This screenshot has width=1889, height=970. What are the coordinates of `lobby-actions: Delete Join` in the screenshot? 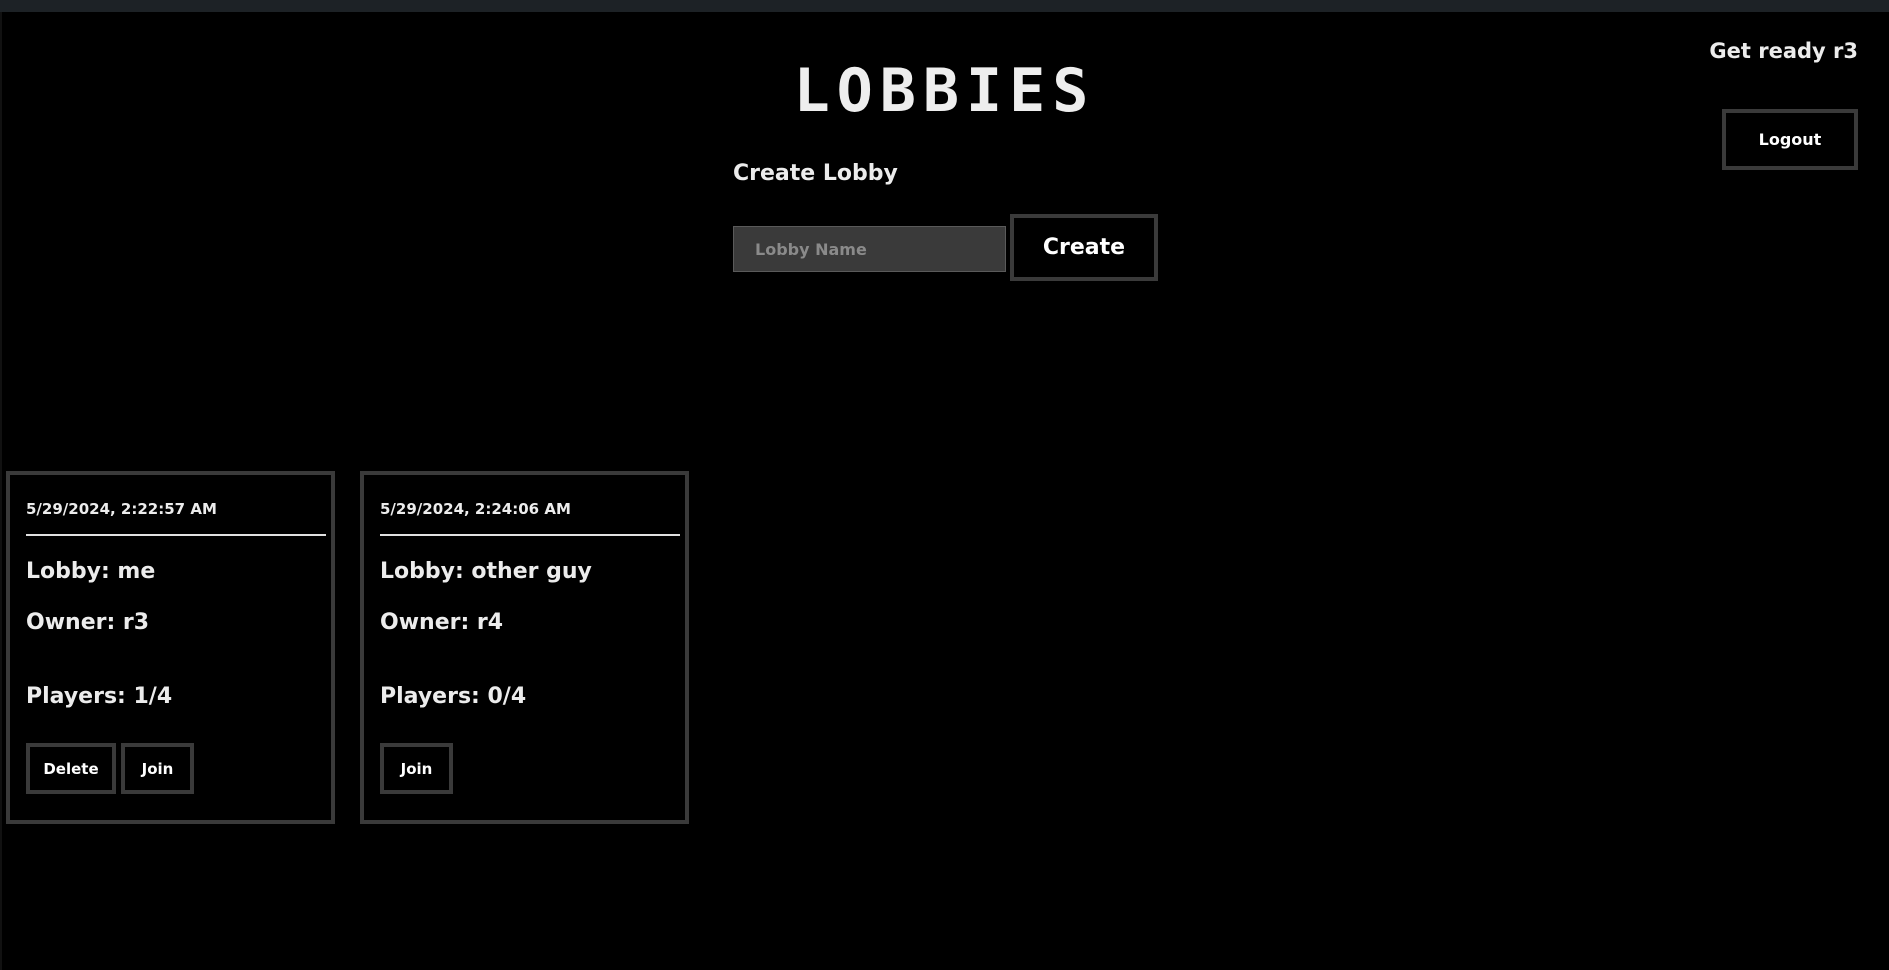 It's located at (110, 768).